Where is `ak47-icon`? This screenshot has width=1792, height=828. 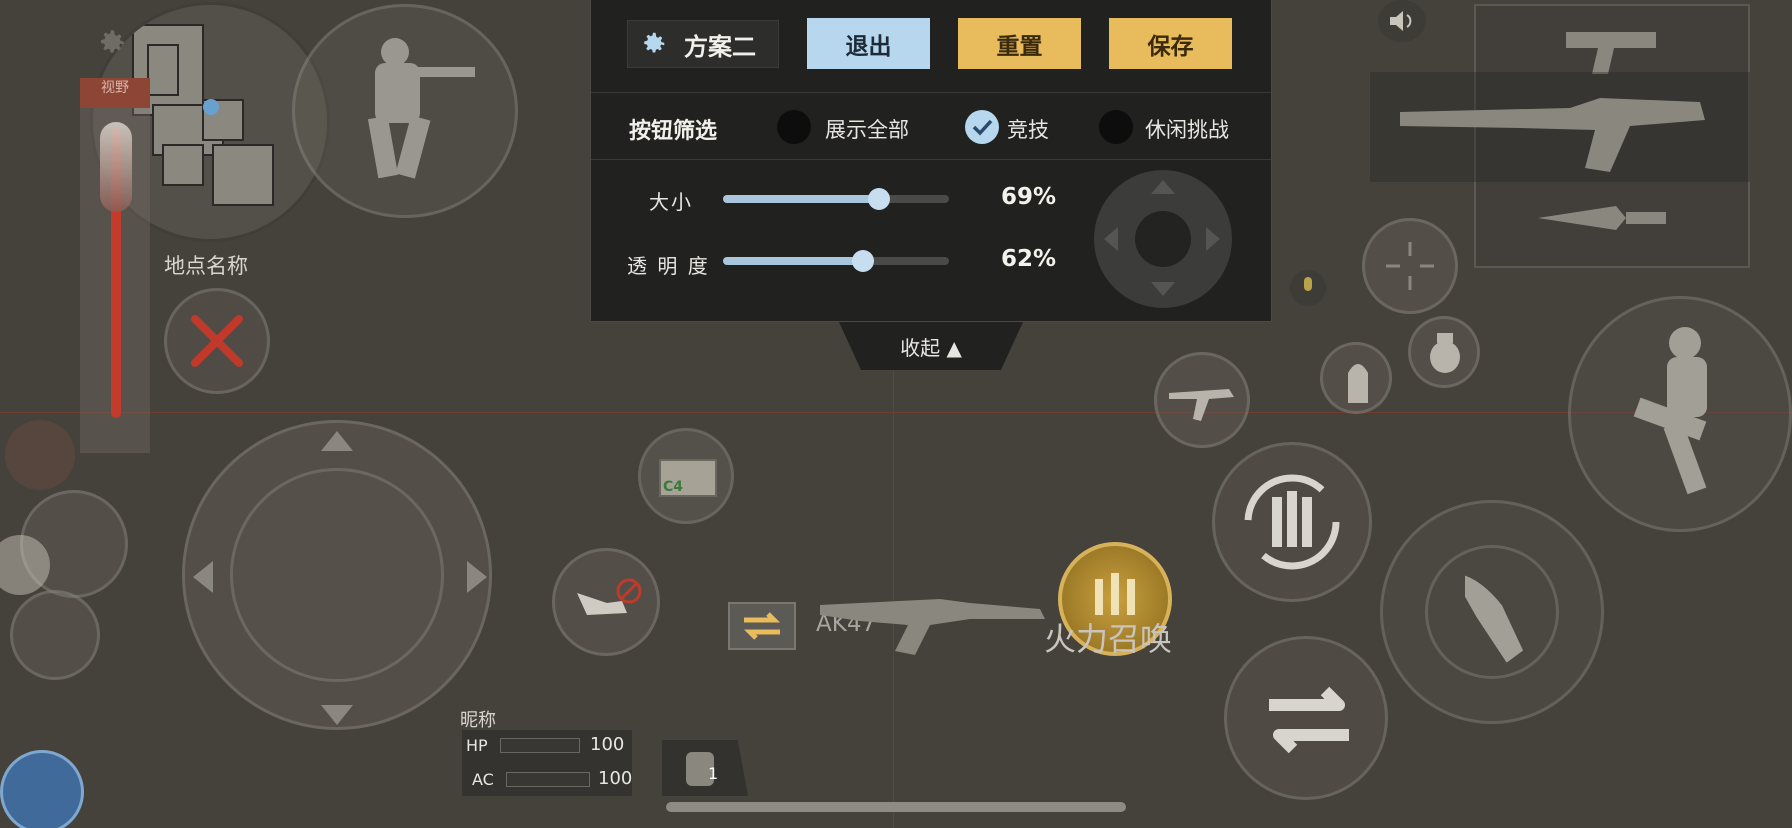
ak47-icon is located at coordinates (932, 627).